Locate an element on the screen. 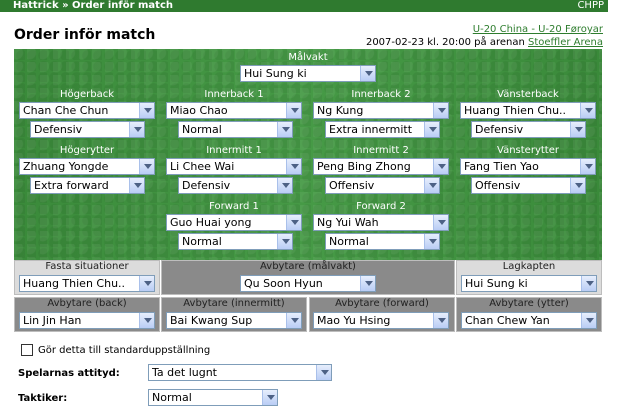 The width and height of the screenshot is (626, 408). im2-order-select: Offensiv is located at coordinates (382, 185).